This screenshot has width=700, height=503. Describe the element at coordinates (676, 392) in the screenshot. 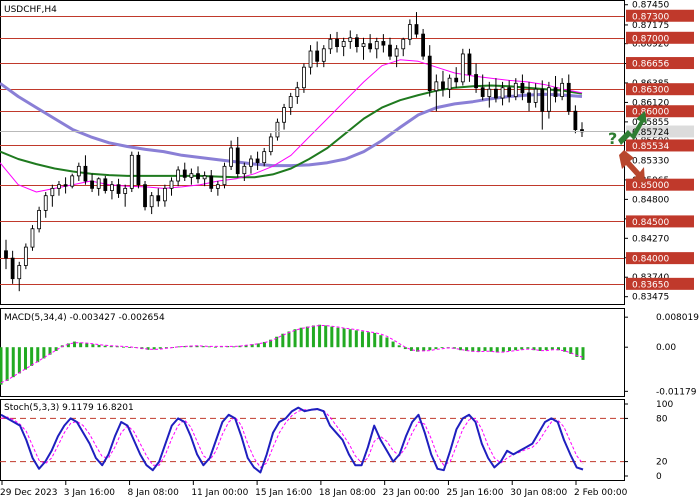

I see `macd-tick-label: -0.01179` at that location.